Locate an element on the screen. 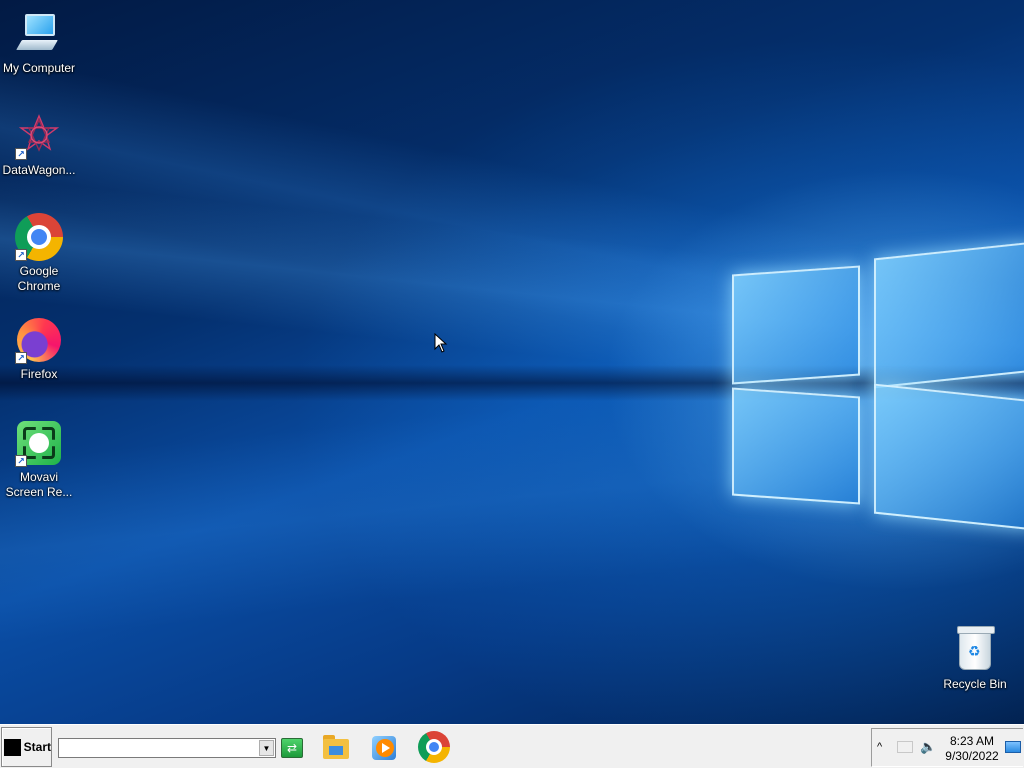  desktop-icon-firefox: ↗ Firefox is located at coordinates (39, 349).